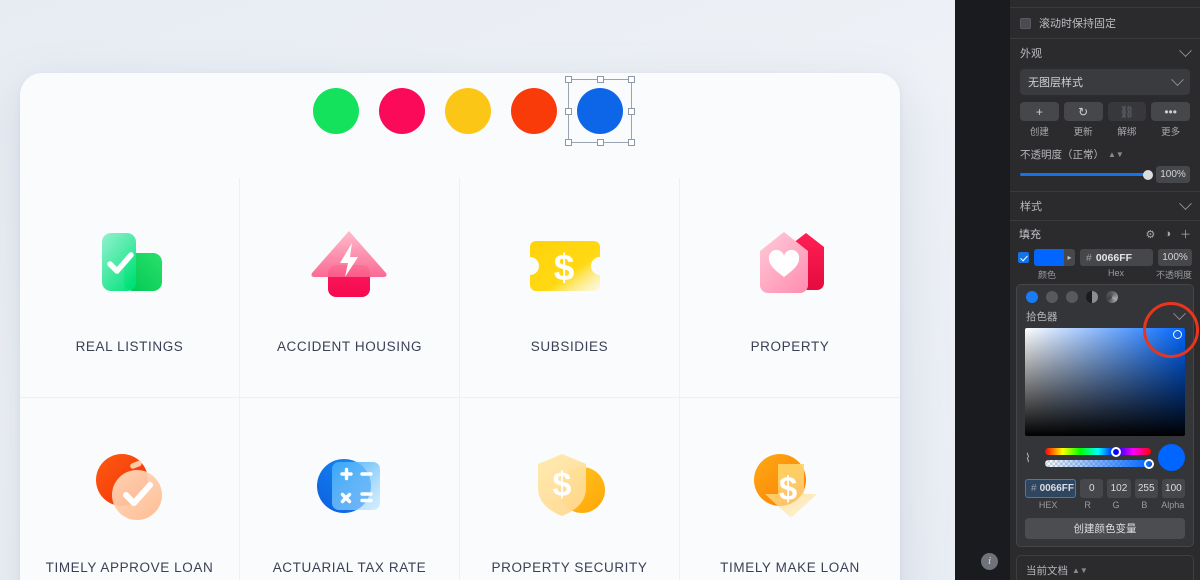 The height and width of the screenshot is (580, 1200). What do you see at coordinates (1148, 174) in the screenshot?
I see `opacity-slider-knob` at bounding box center [1148, 174].